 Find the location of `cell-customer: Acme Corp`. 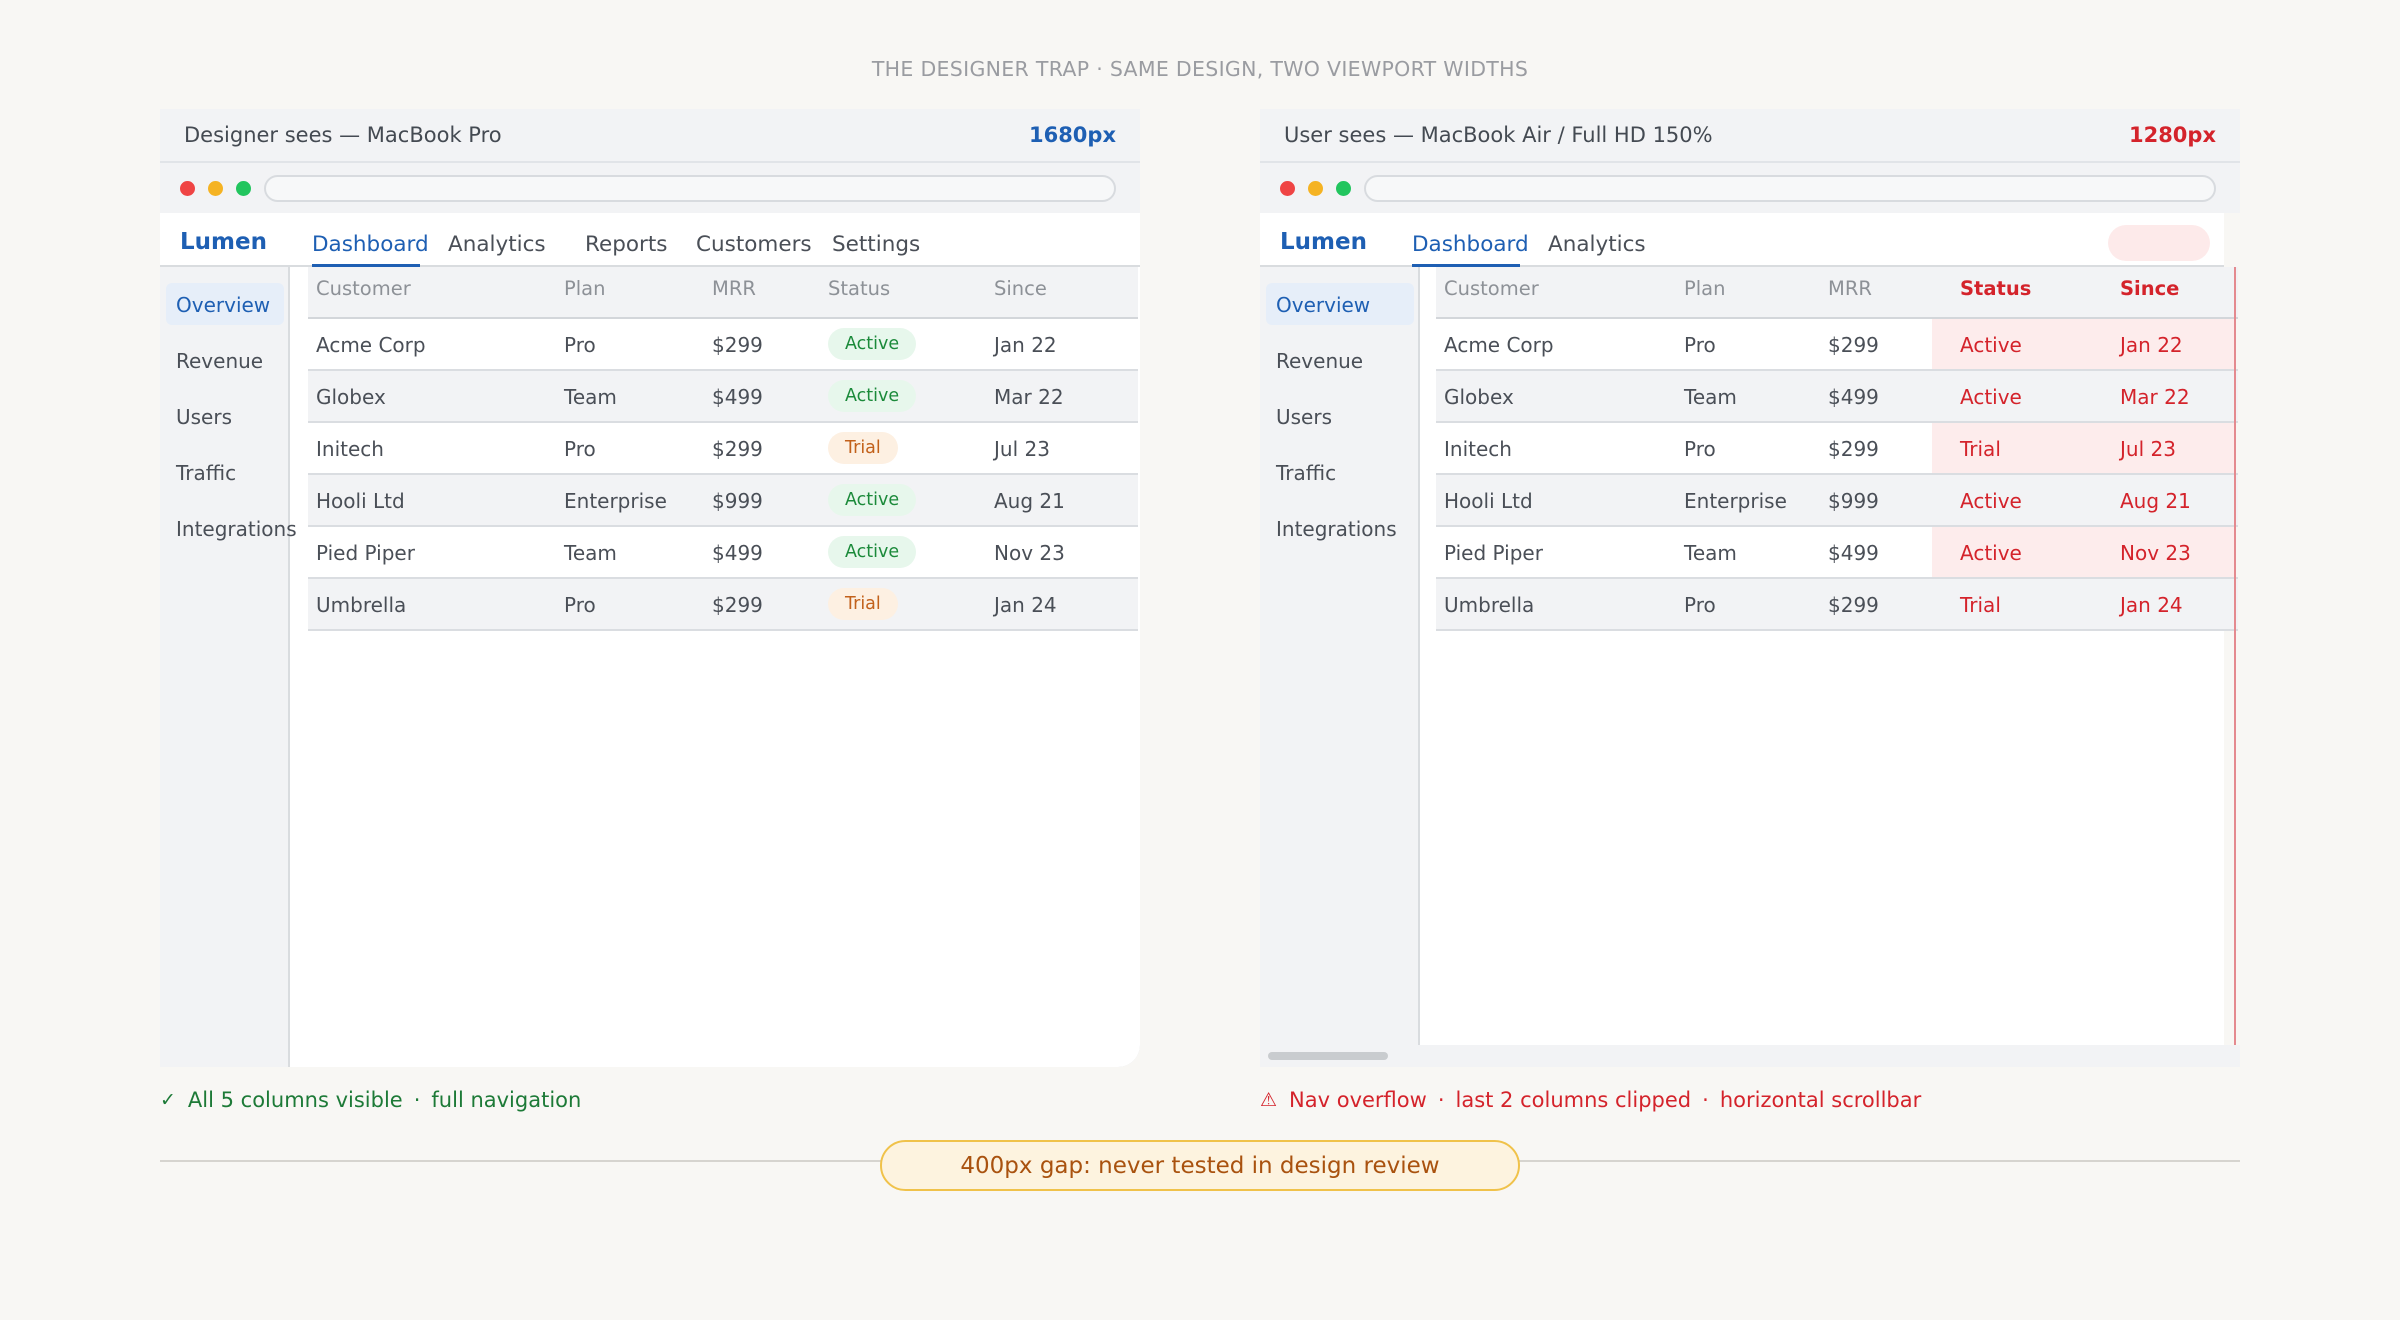

cell-customer: Acme Corp is located at coordinates (371, 345).